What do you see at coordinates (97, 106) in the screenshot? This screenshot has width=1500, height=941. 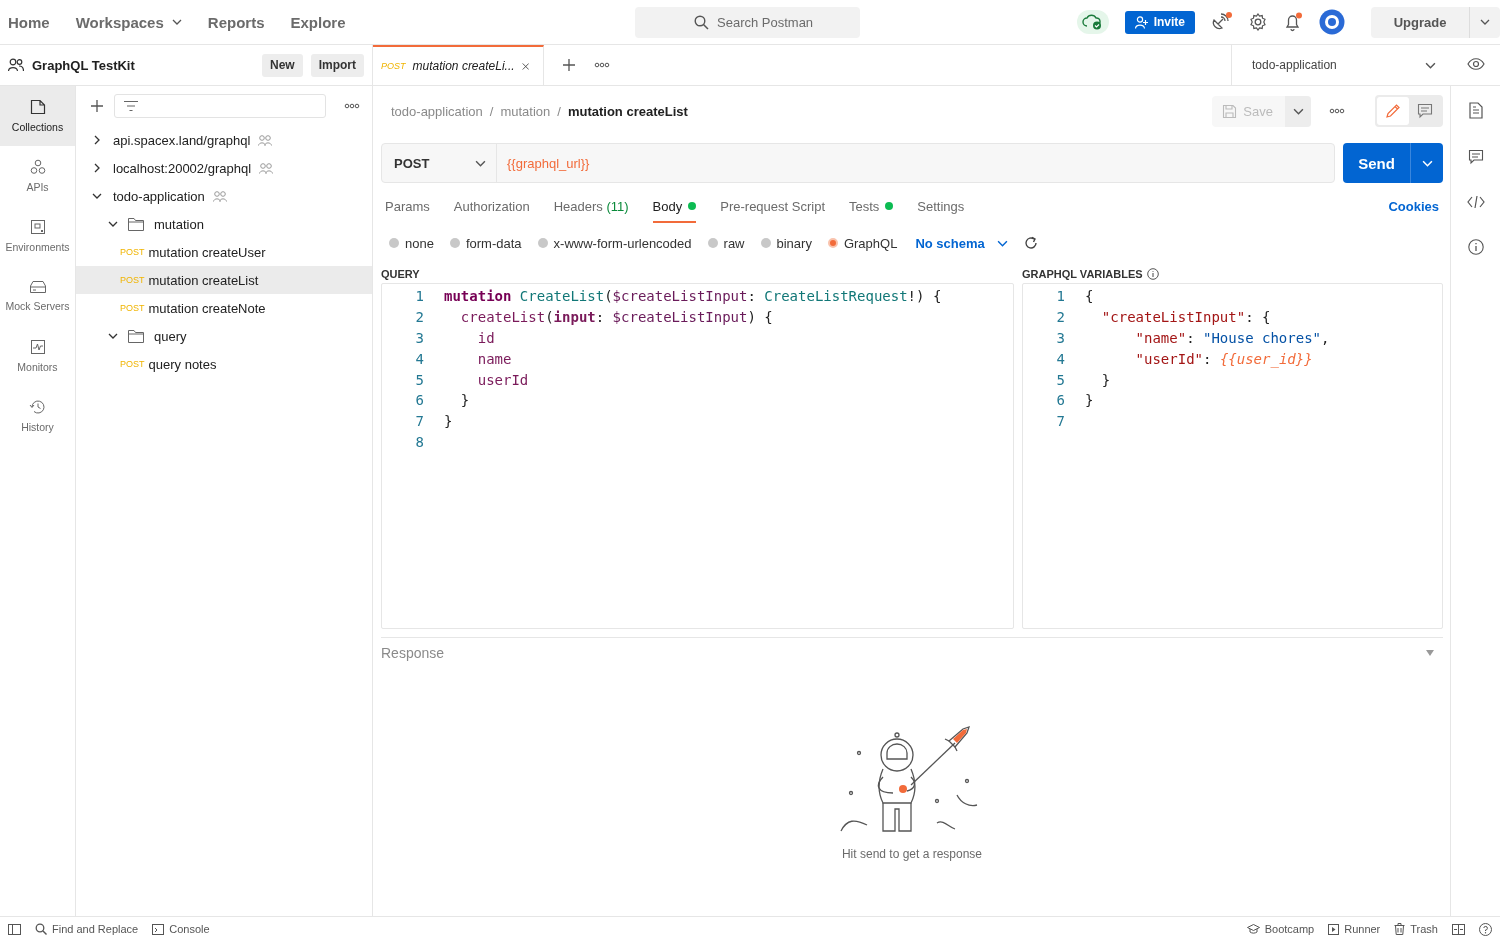 I see `add-icon` at bounding box center [97, 106].